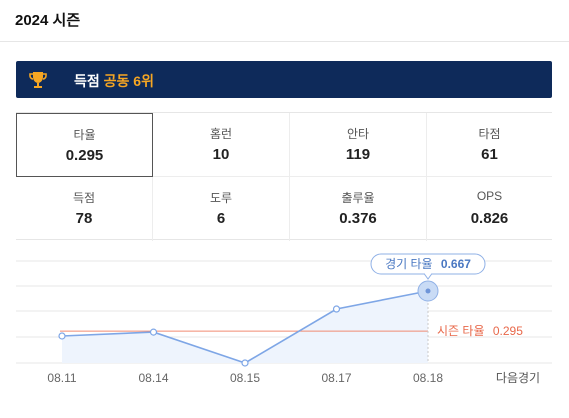 This screenshot has height=418, width=569. What do you see at coordinates (284, 79) in the screenshot?
I see `rank-banner: 득점 공동 6위` at bounding box center [284, 79].